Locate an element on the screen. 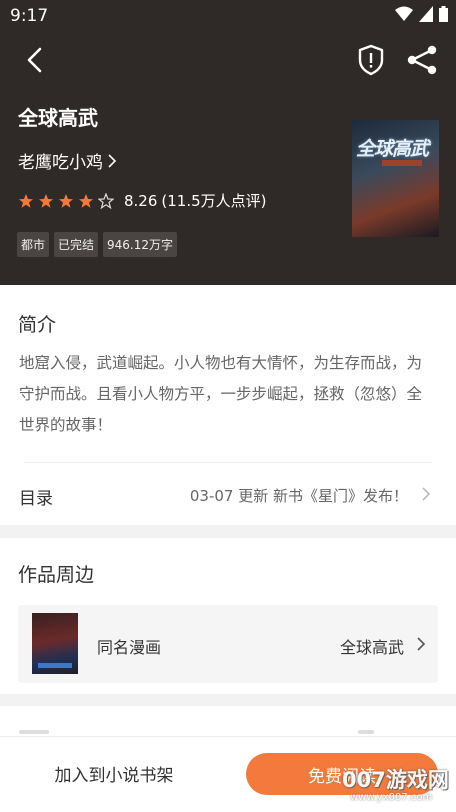 The image size is (456, 812). intro-heading: 简介 is located at coordinates (37, 325).